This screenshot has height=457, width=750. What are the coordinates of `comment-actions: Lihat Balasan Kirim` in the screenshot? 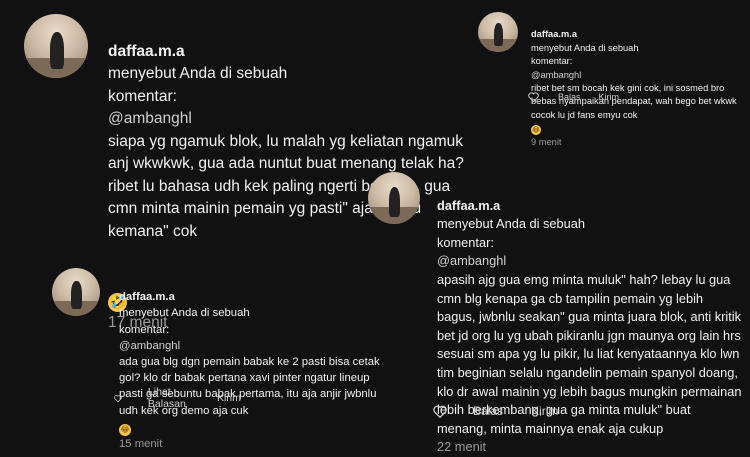 It's located at (177, 398).